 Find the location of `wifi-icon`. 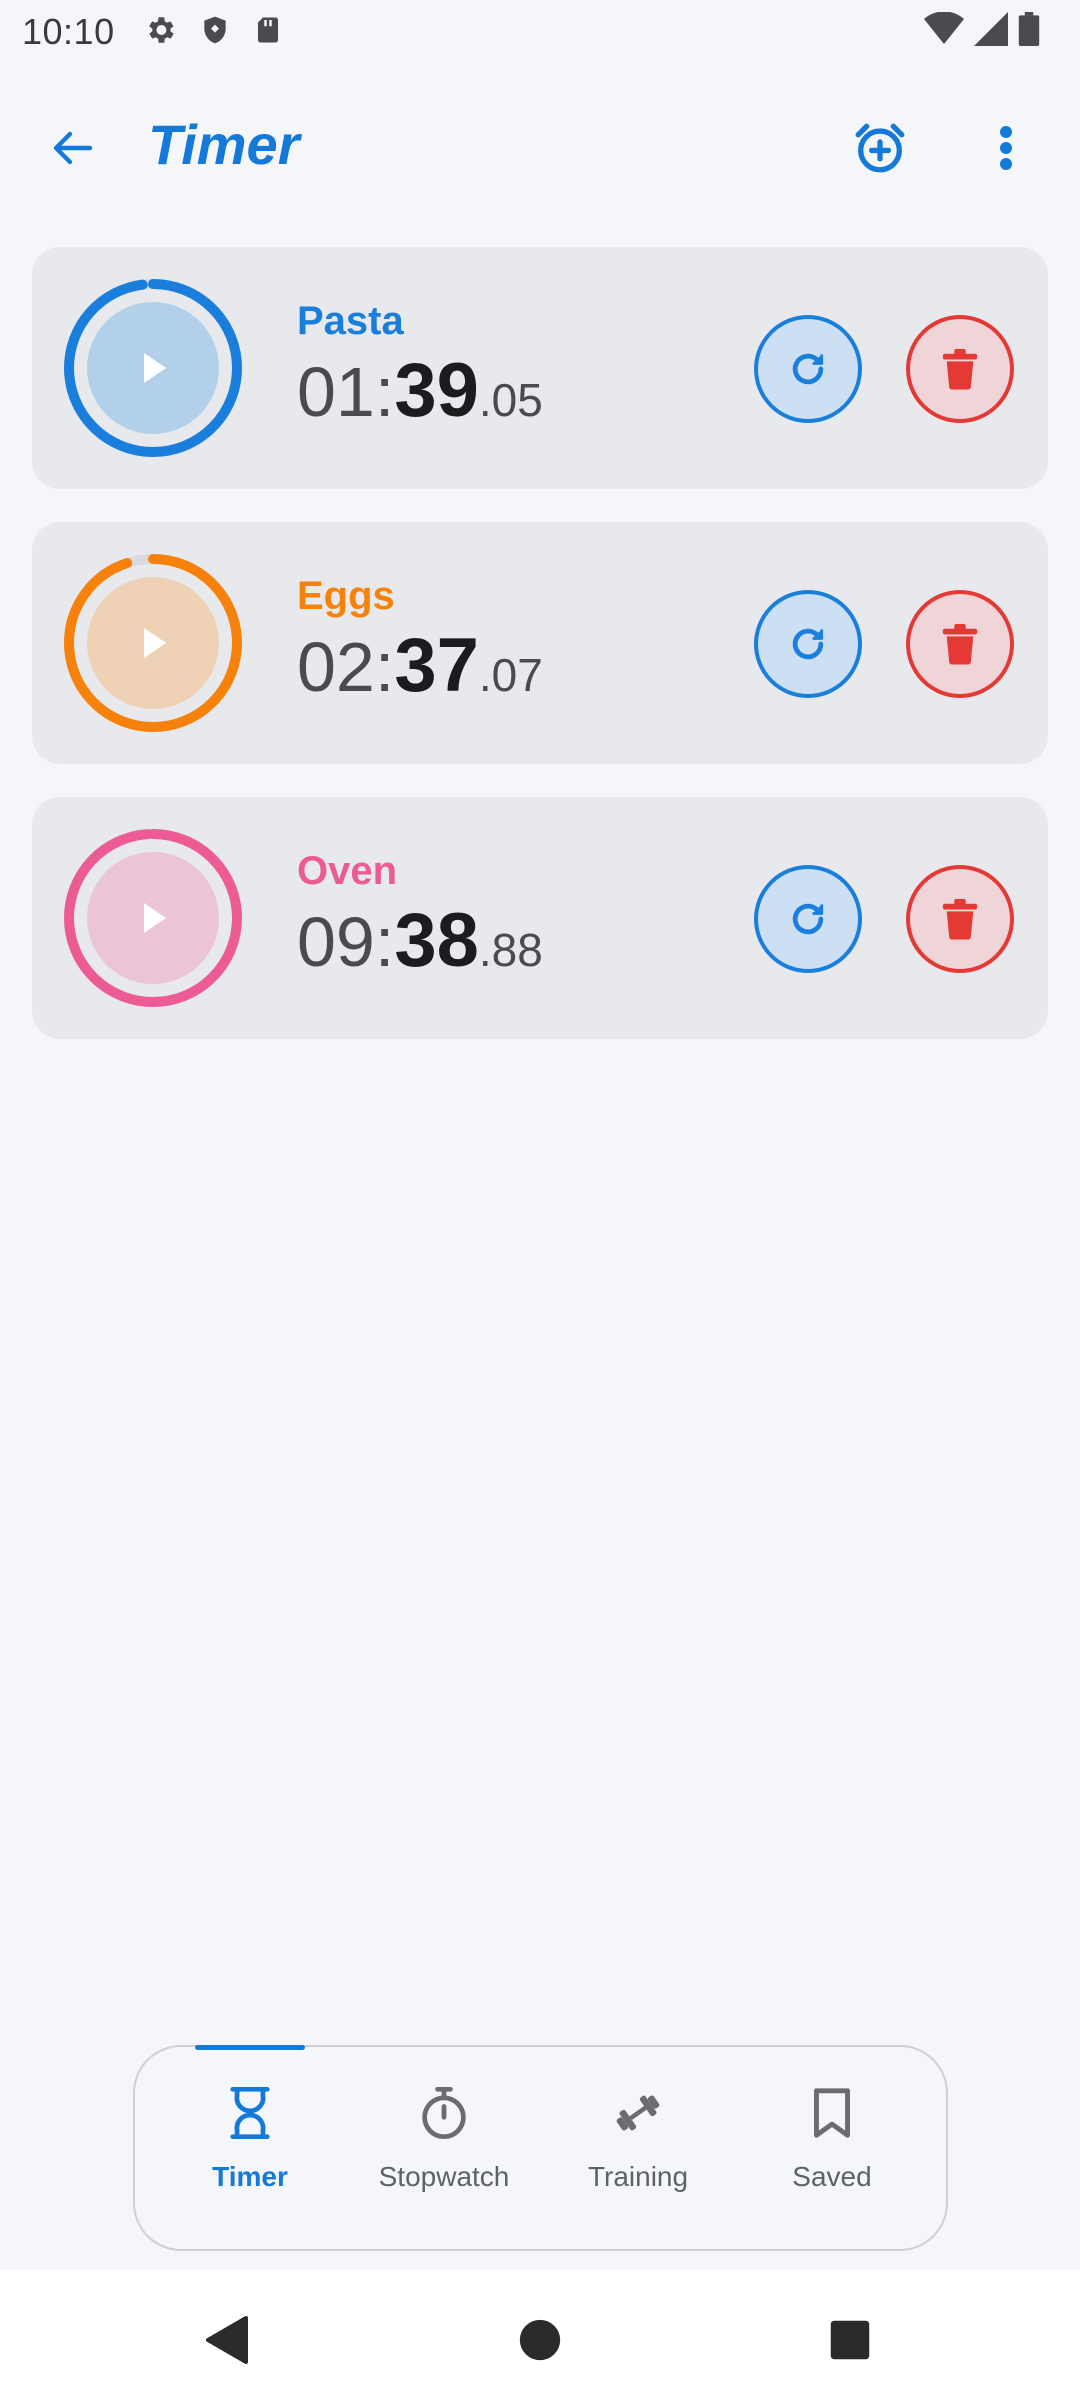

wifi-icon is located at coordinates (944, 31).